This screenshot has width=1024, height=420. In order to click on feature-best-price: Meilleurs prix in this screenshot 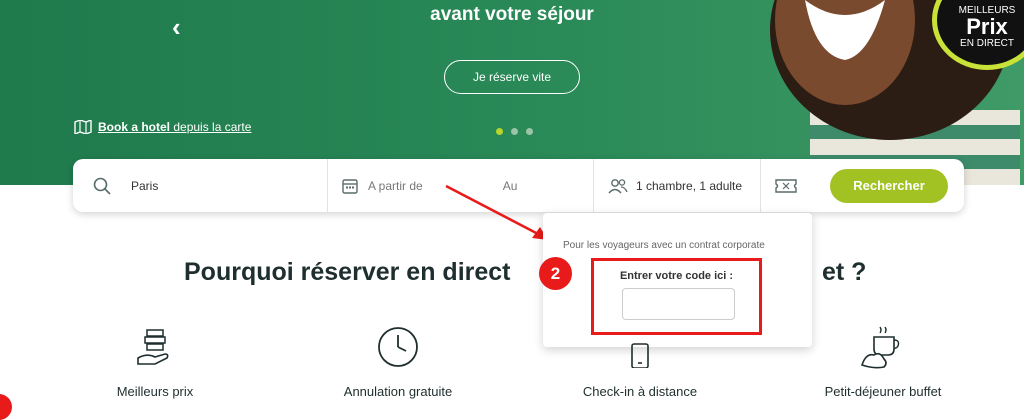, I will do `click(155, 360)`.